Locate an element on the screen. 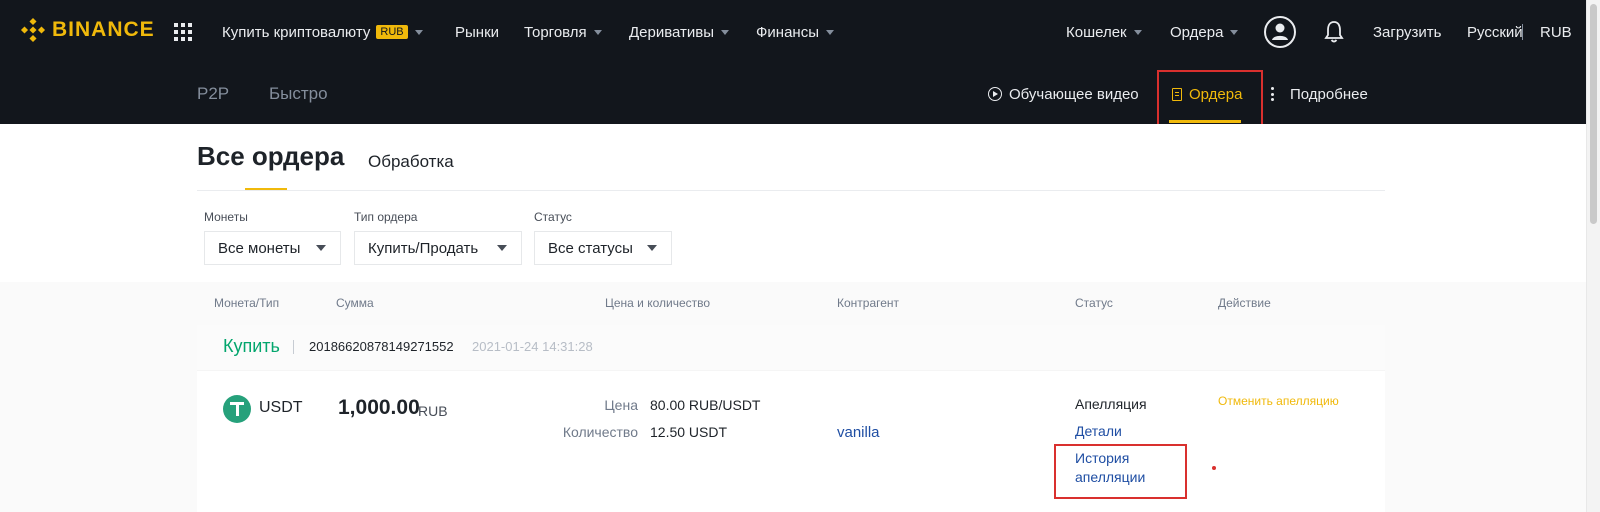 The height and width of the screenshot is (512, 1600). nav-orders: Ордера is located at coordinates (1204, 32).